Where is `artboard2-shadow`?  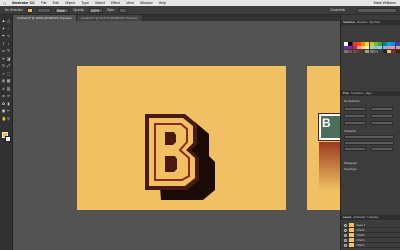 artboard2-shadow is located at coordinates (329, 166).